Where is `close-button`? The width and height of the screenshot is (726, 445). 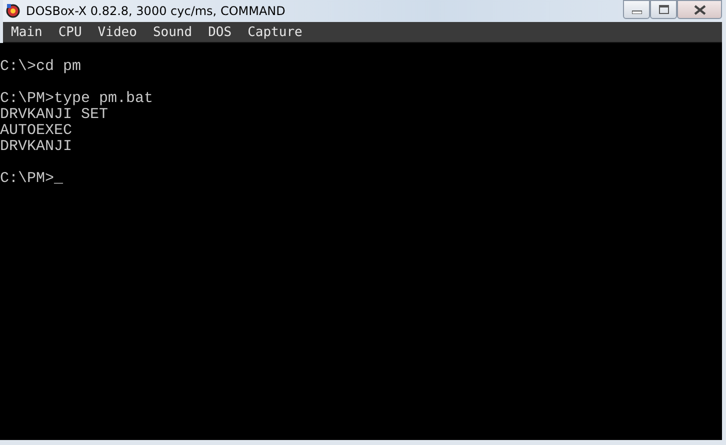
close-button is located at coordinates (699, 9).